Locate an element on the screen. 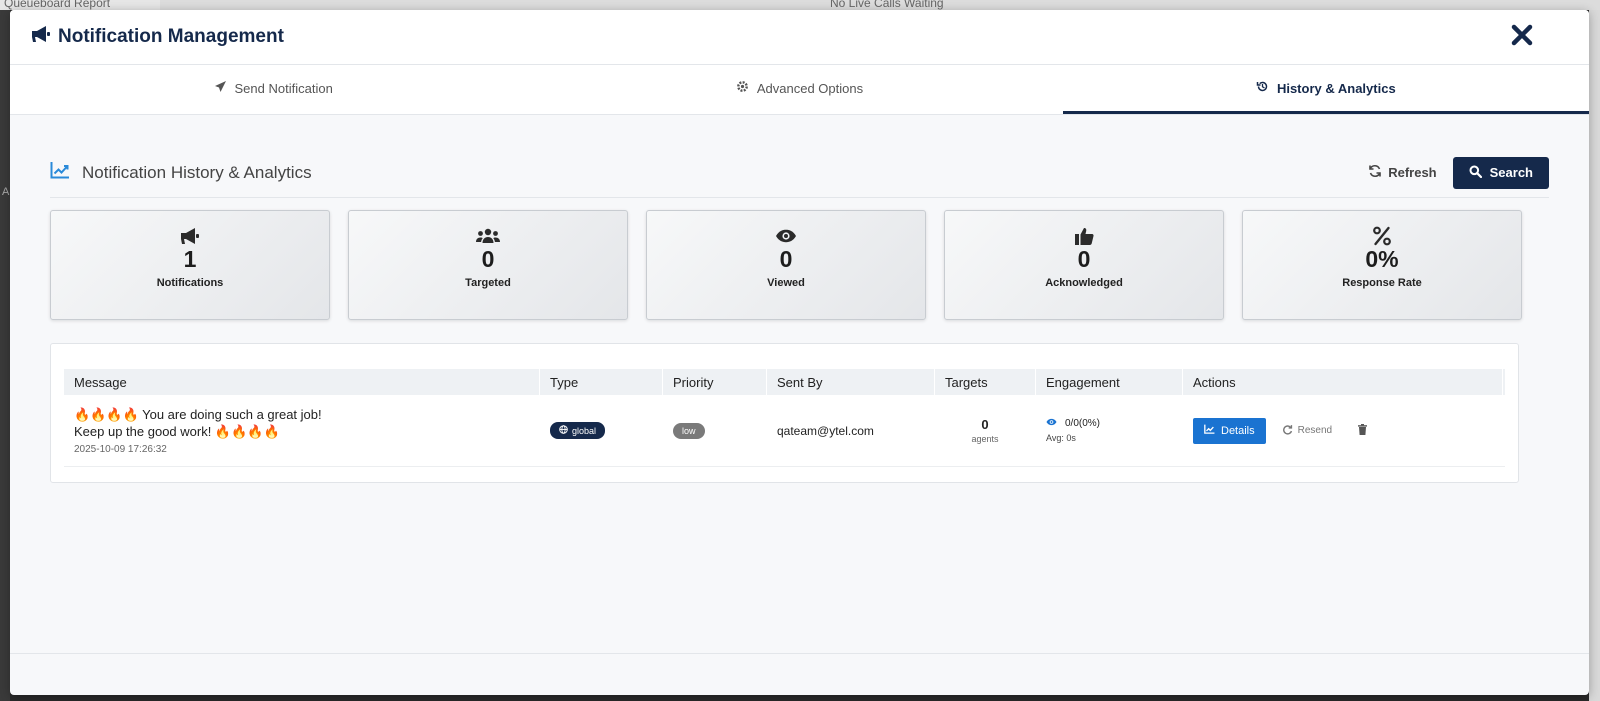 The height and width of the screenshot is (701, 1600). targets-unit: agents is located at coordinates (985, 439).